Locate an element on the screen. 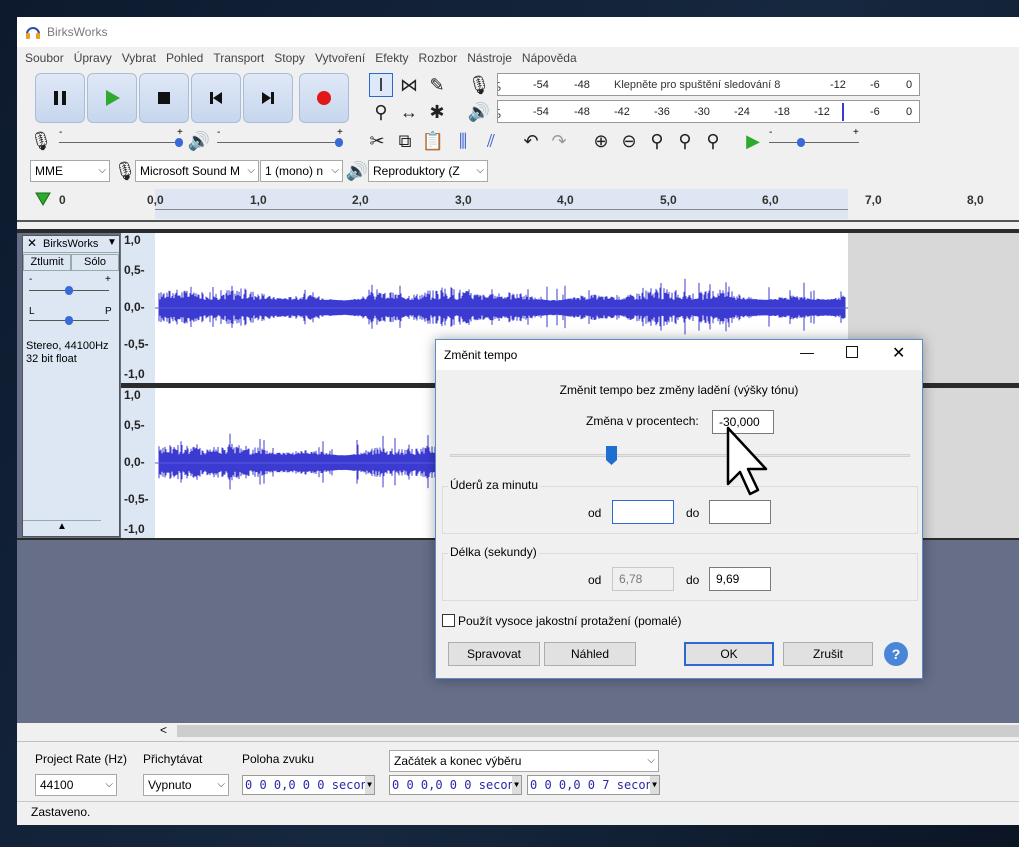 The height and width of the screenshot is (847, 1019). envelope-tool: ⋈ is located at coordinates (409, 85).